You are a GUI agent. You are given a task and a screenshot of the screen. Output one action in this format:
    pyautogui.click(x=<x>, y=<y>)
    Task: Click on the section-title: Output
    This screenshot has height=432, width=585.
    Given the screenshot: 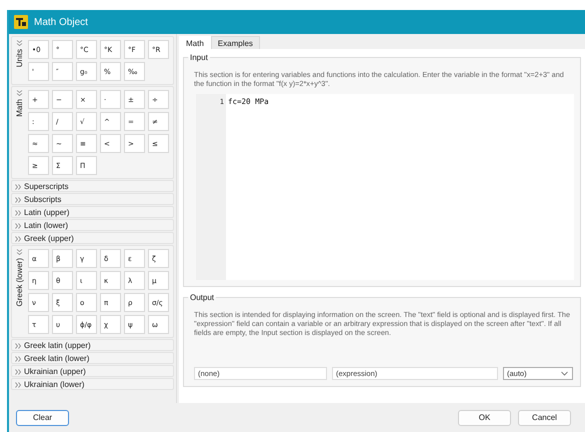 What is the action you would take?
    pyautogui.click(x=202, y=297)
    